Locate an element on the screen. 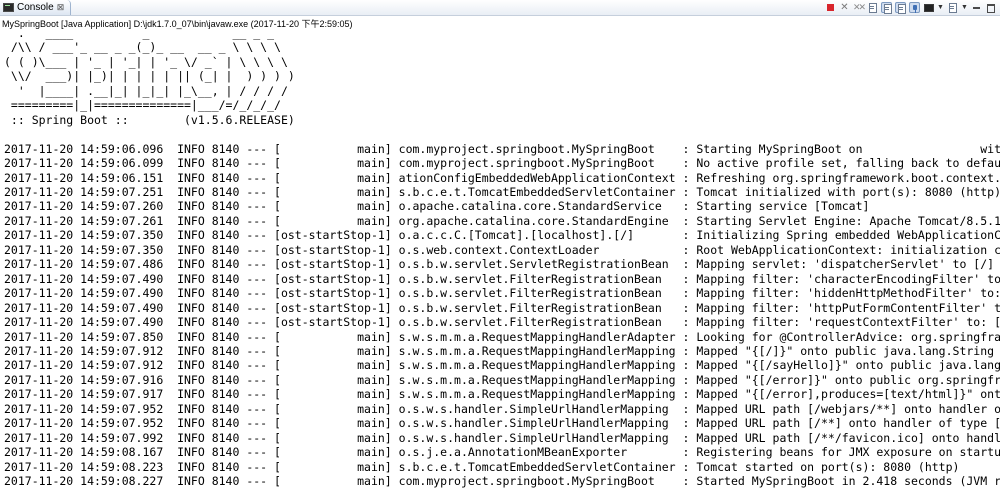  word-wrap-icon is located at coordinates (900, 8).